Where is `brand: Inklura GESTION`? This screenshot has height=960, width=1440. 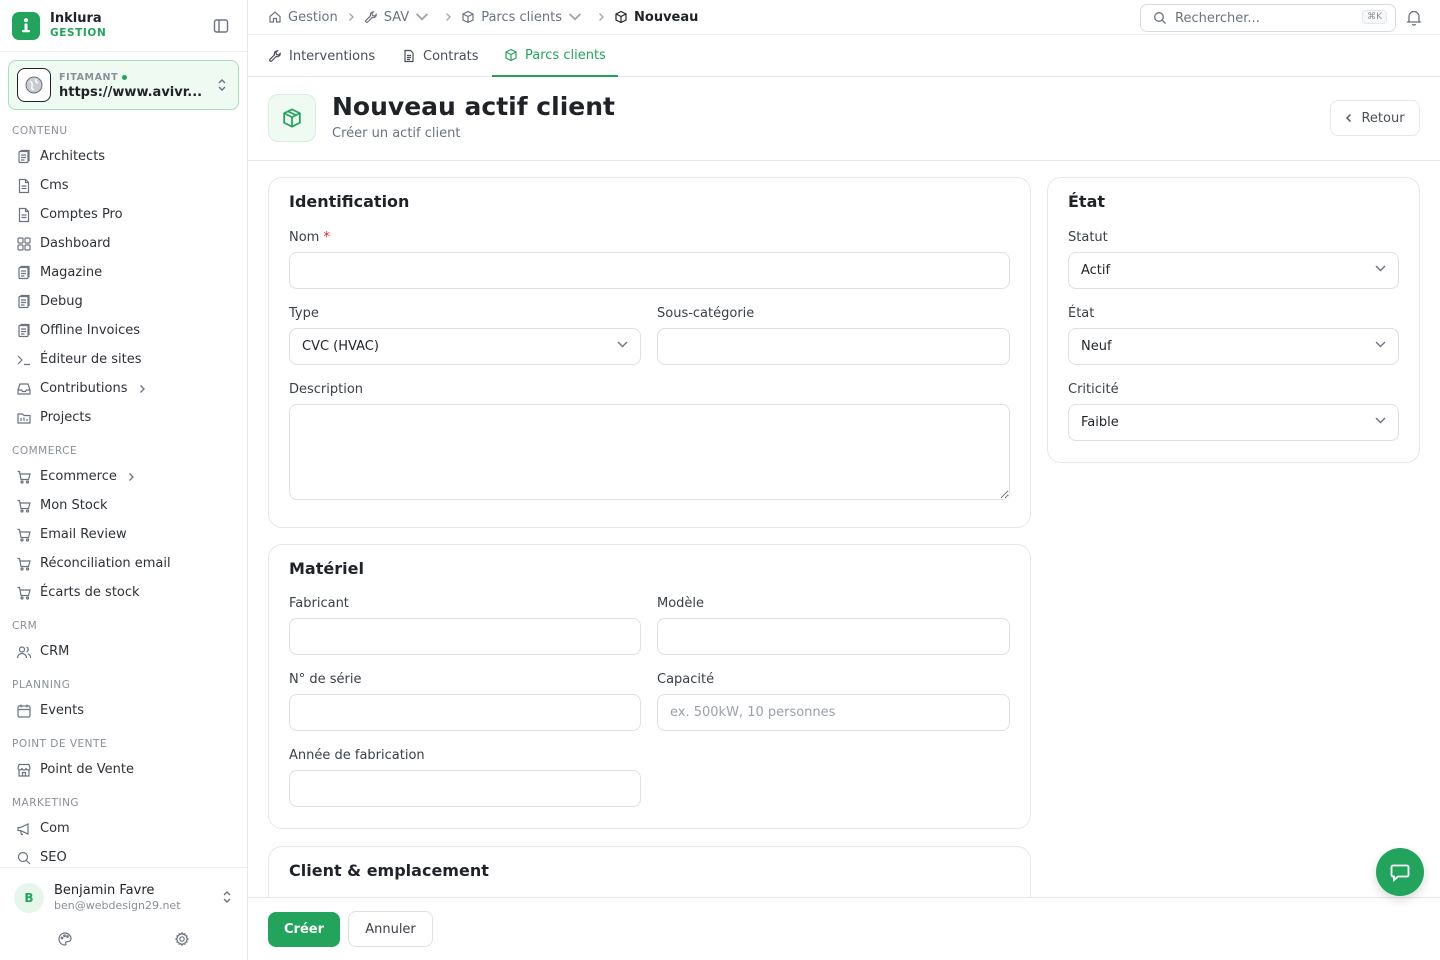
brand: Inklura GESTION is located at coordinates (123, 26).